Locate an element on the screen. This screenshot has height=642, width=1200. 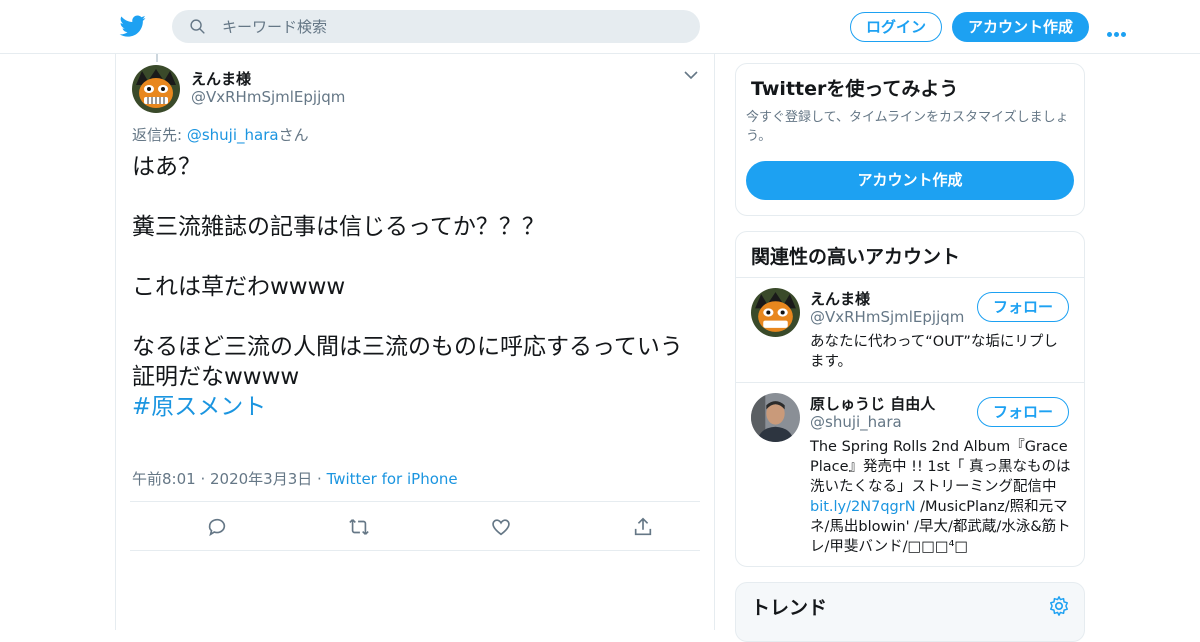
replying-suffix: さん is located at coordinates (293, 135).